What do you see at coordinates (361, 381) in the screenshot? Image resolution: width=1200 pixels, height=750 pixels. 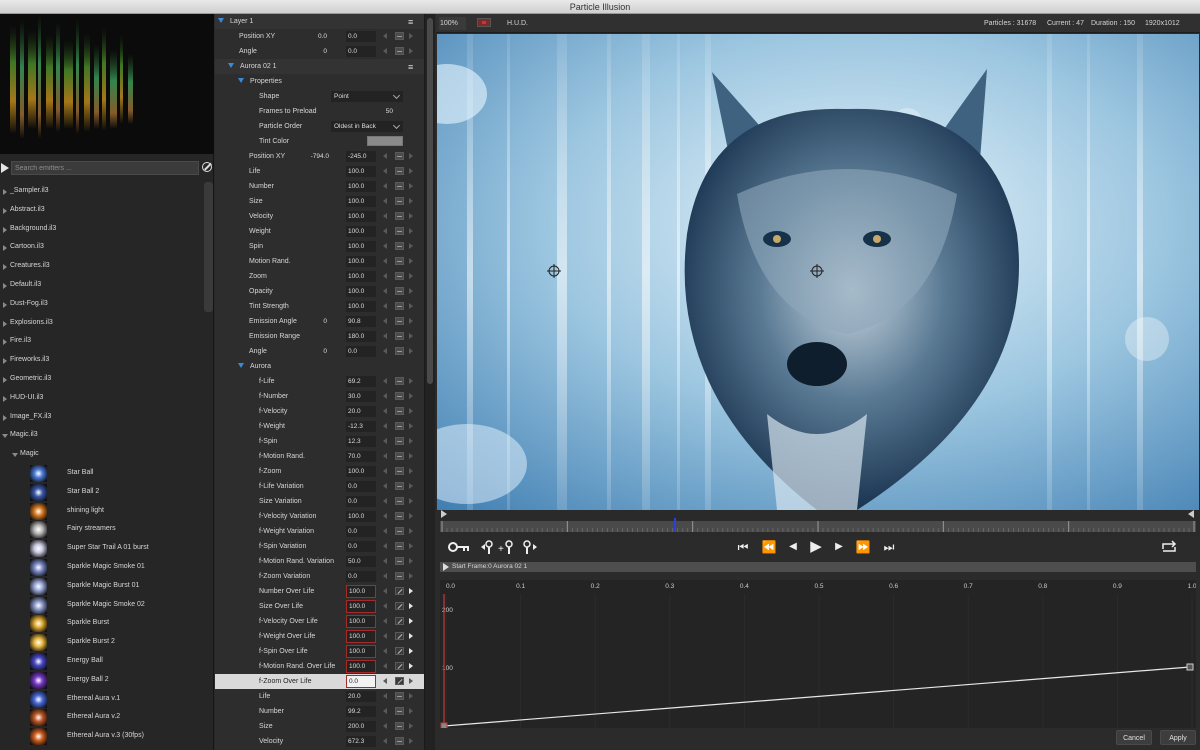 I see `param-value: 69.2` at bounding box center [361, 381].